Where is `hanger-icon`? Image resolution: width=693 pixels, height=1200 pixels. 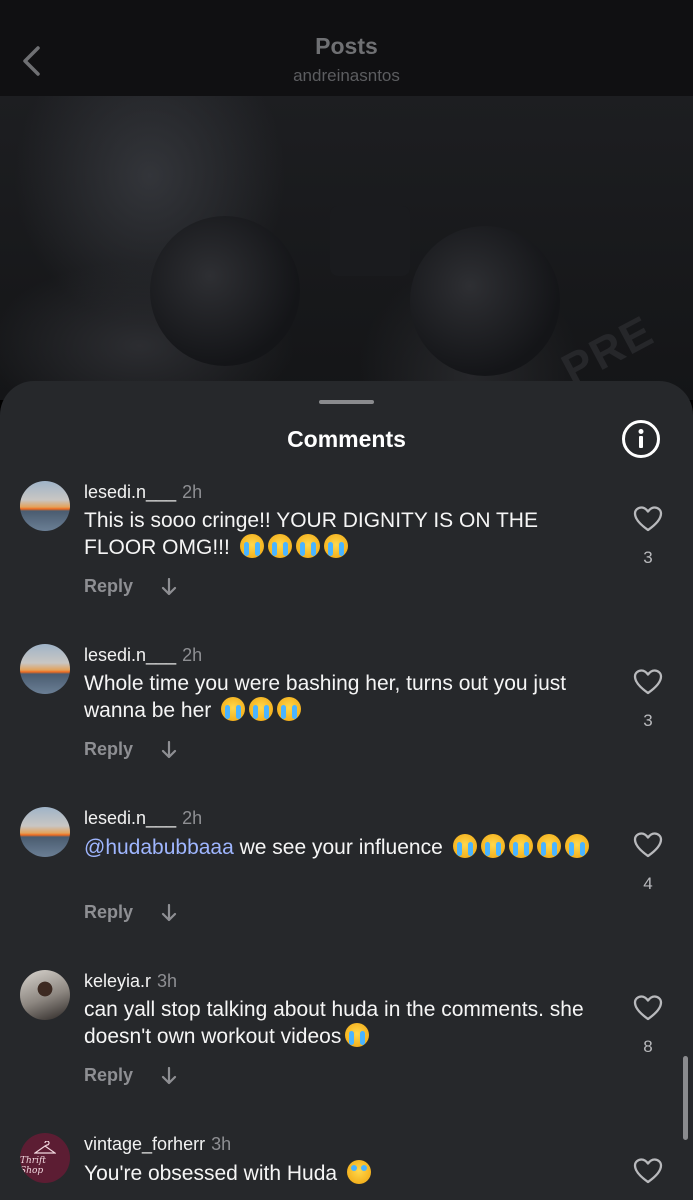 hanger-icon is located at coordinates (45, 1147).